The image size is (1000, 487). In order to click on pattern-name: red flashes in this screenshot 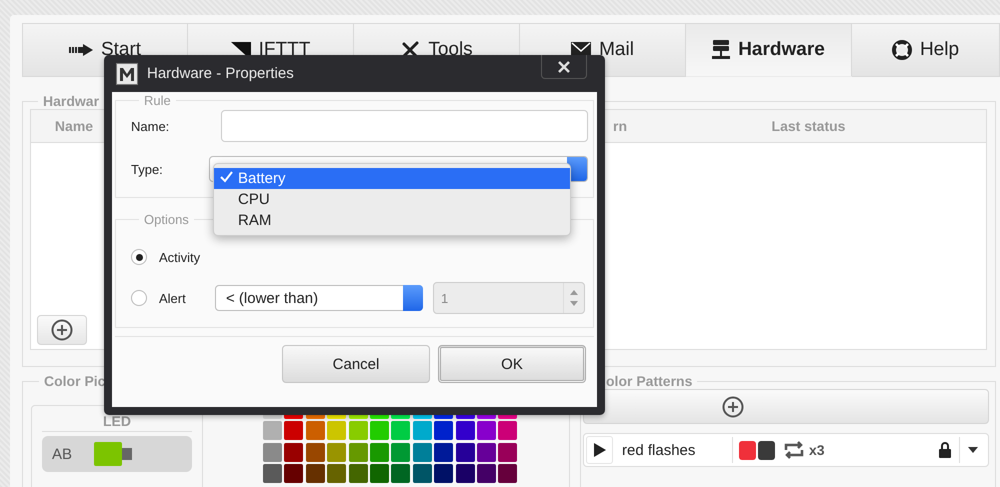, I will do `click(659, 450)`.